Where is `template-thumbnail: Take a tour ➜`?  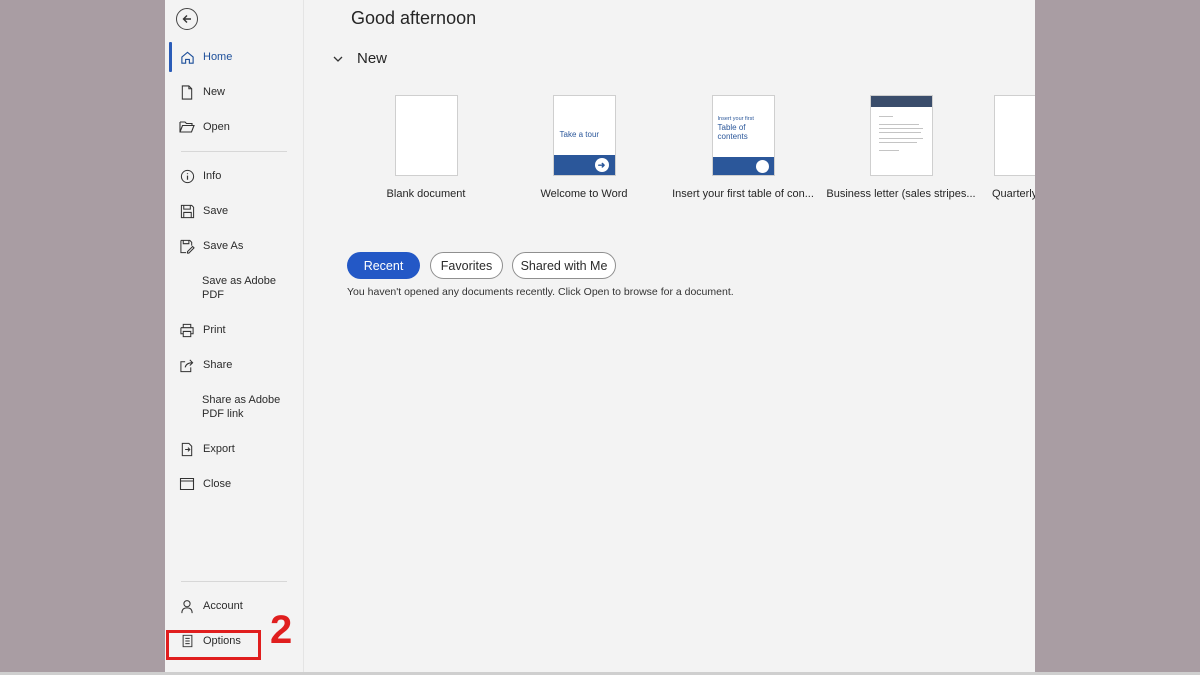 template-thumbnail: Take a tour ➜ is located at coordinates (584, 135).